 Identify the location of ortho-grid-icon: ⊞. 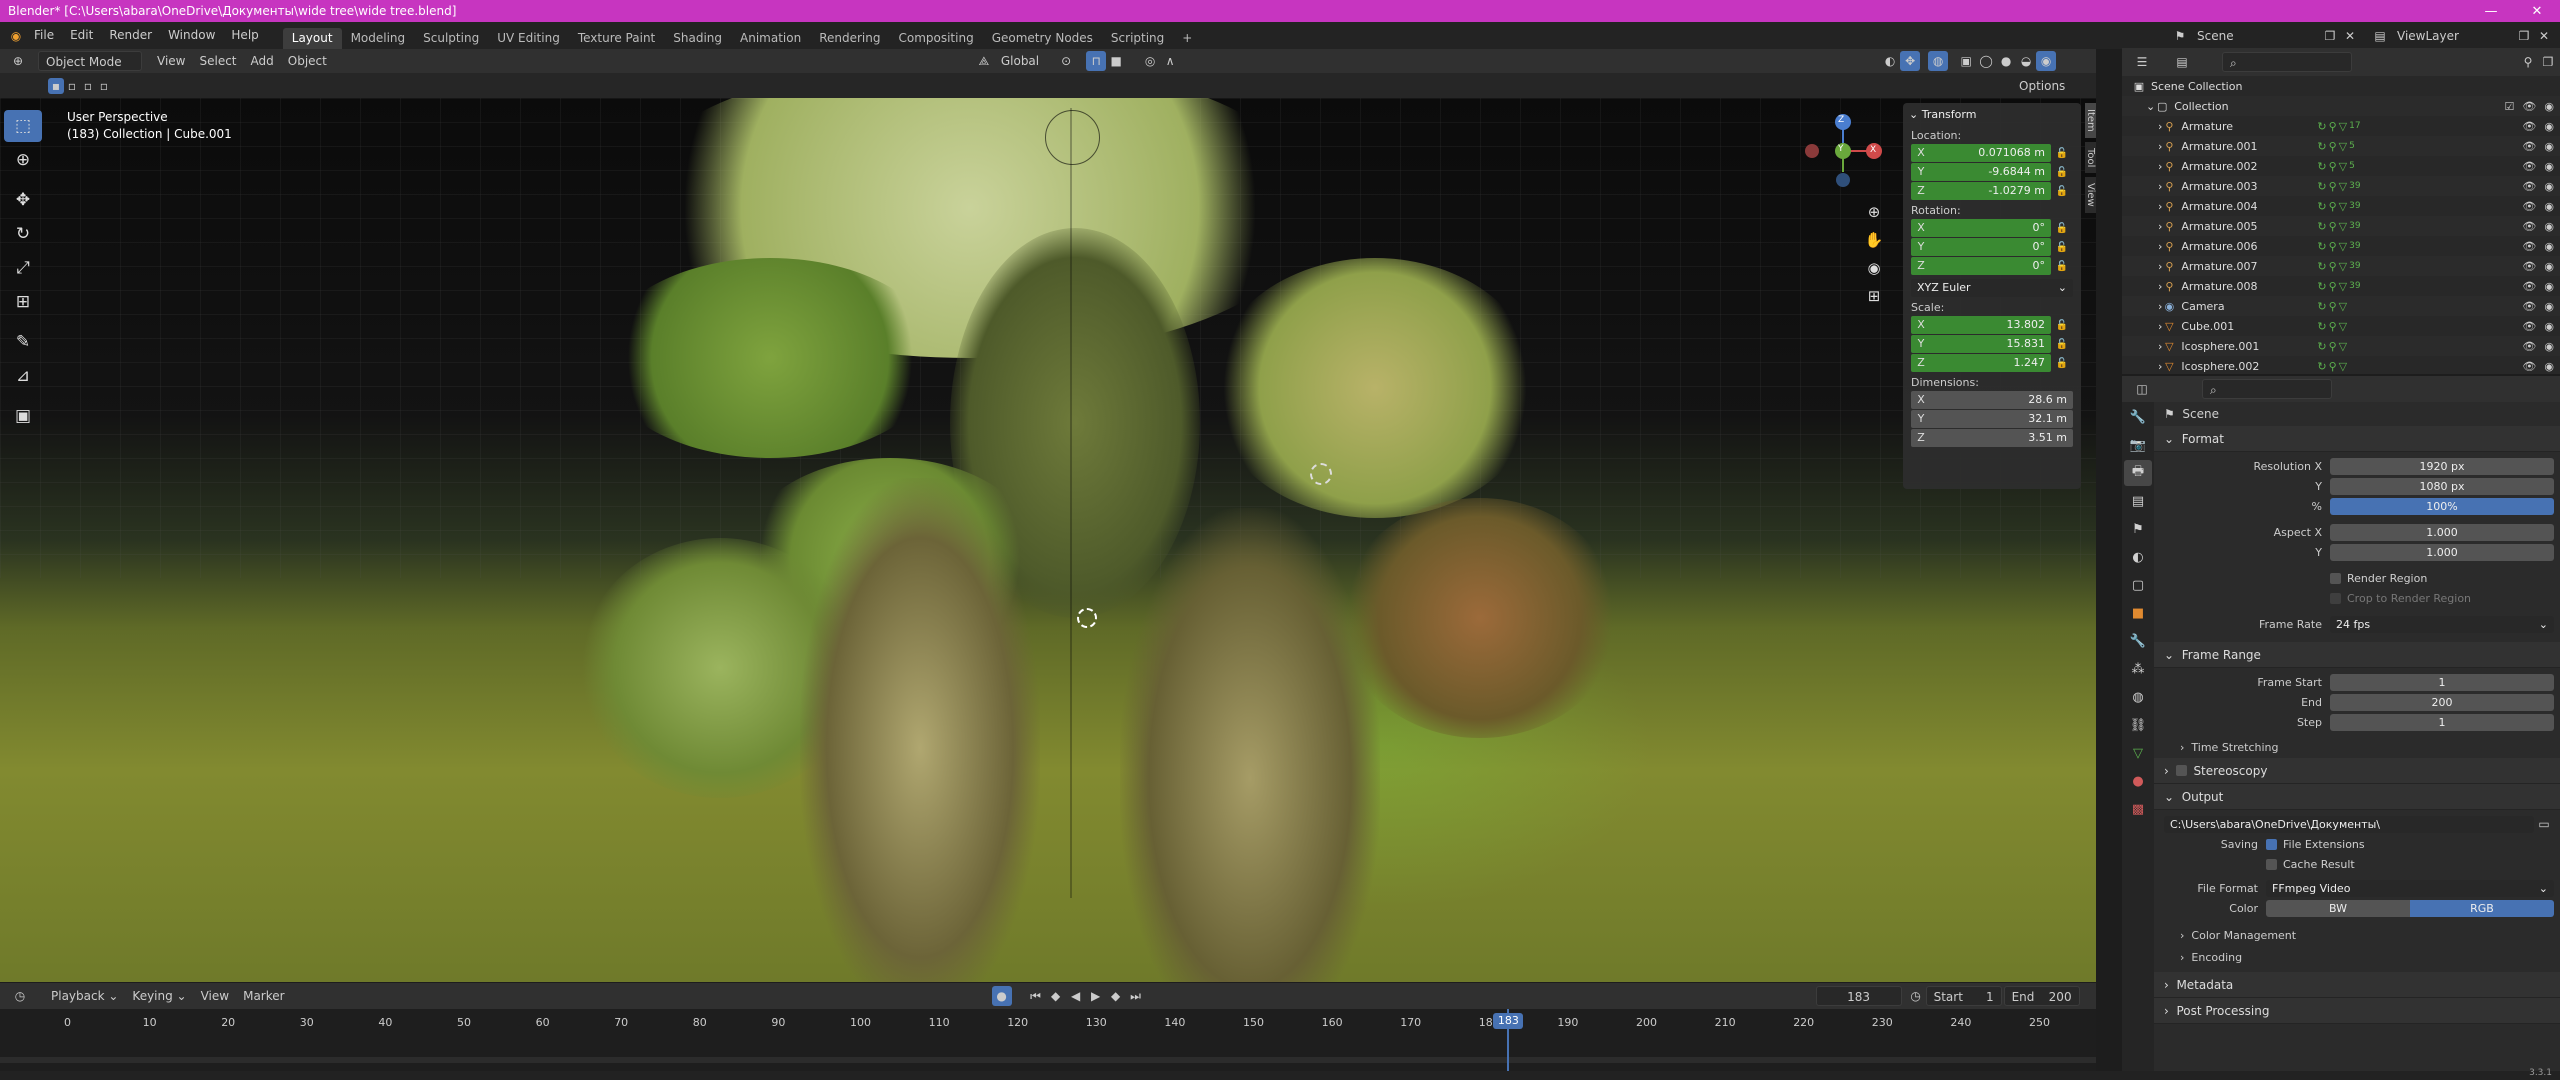
(1874, 296).